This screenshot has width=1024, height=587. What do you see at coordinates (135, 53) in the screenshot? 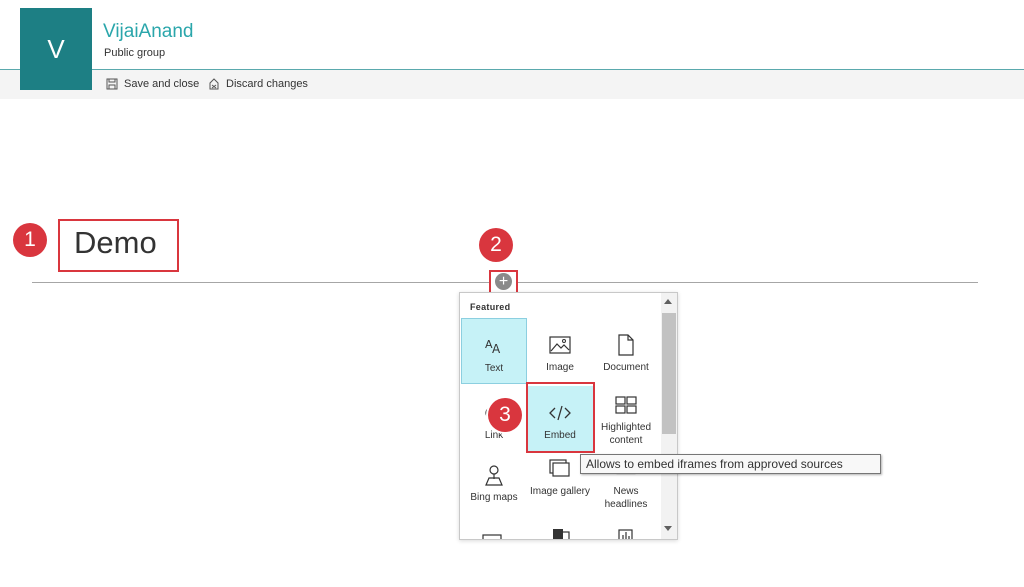
I see `site-subtitle: Public group` at bounding box center [135, 53].